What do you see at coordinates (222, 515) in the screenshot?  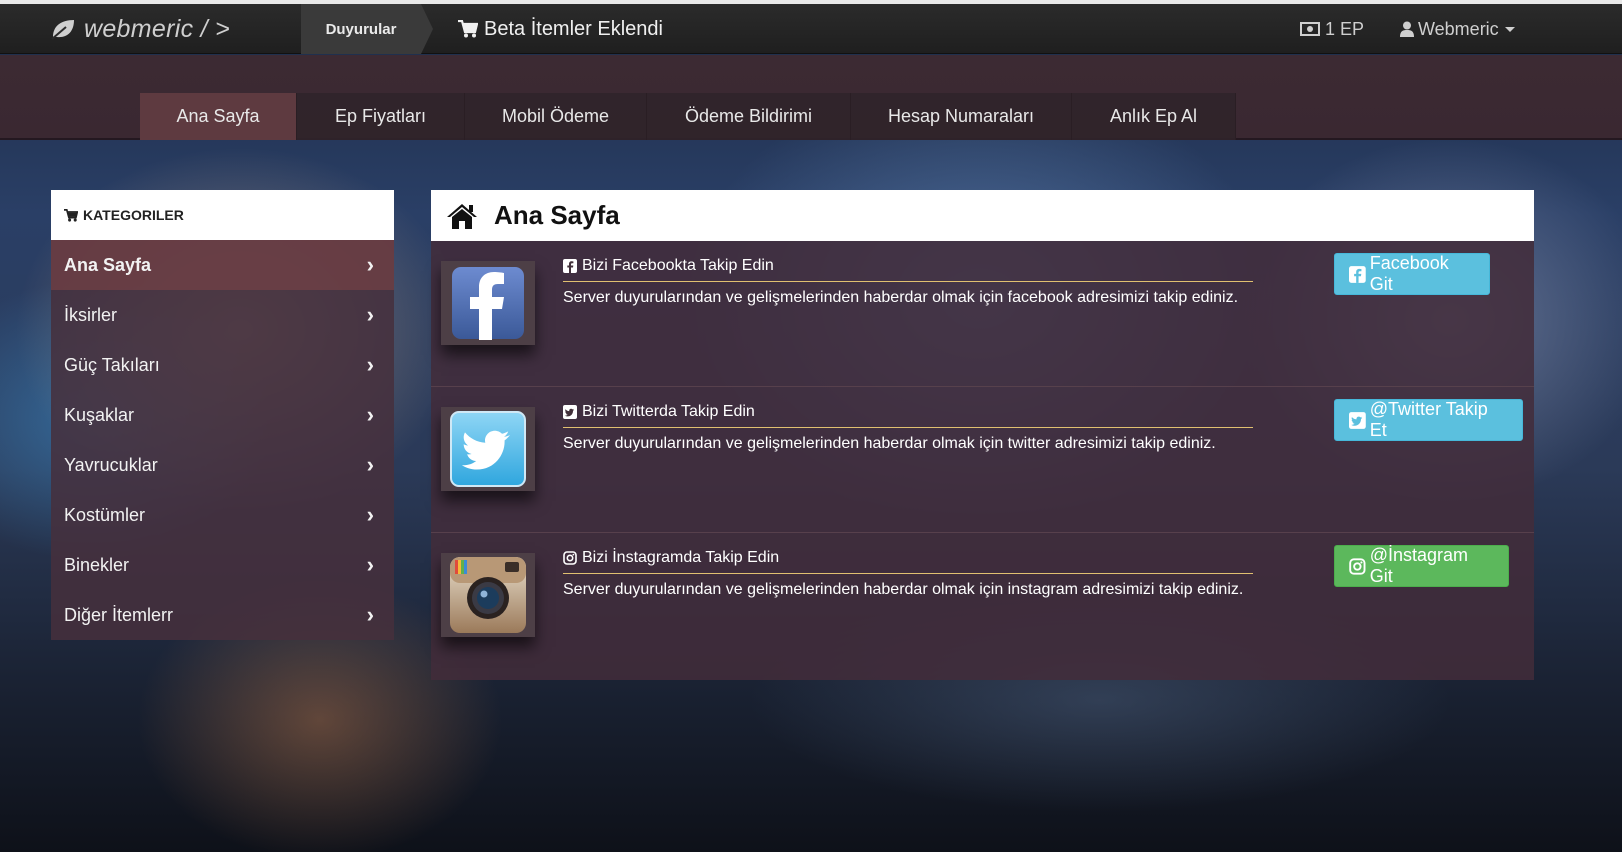 I see `sidebar-item-kostumler: Kostümler ›` at bounding box center [222, 515].